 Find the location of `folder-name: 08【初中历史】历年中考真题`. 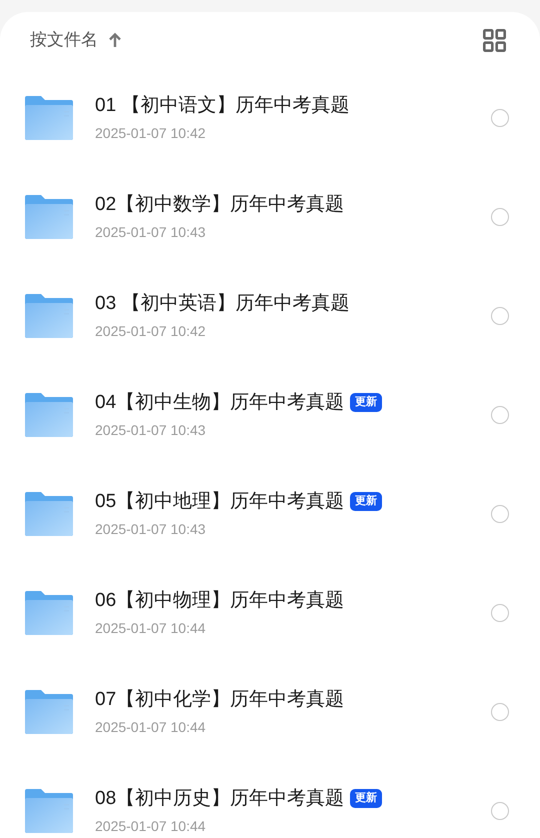

folder-name: 08【初中历史】历年中考真题 is located at coordinates (219, 798).